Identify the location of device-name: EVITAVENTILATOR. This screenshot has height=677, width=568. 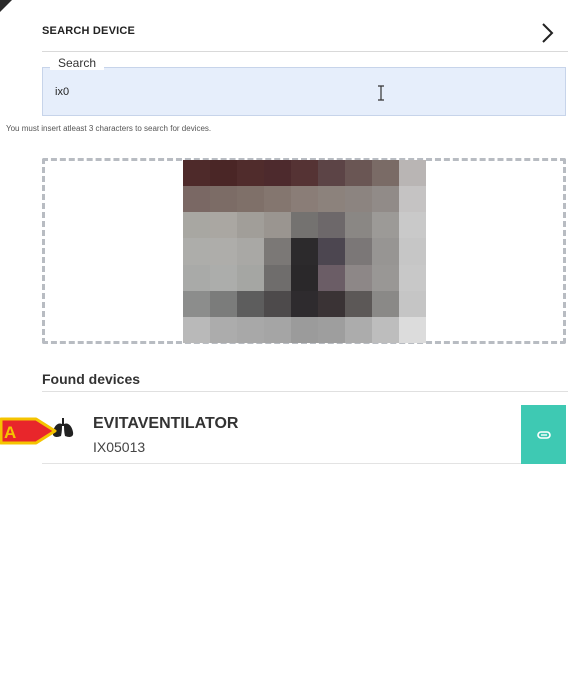
(166, 423).